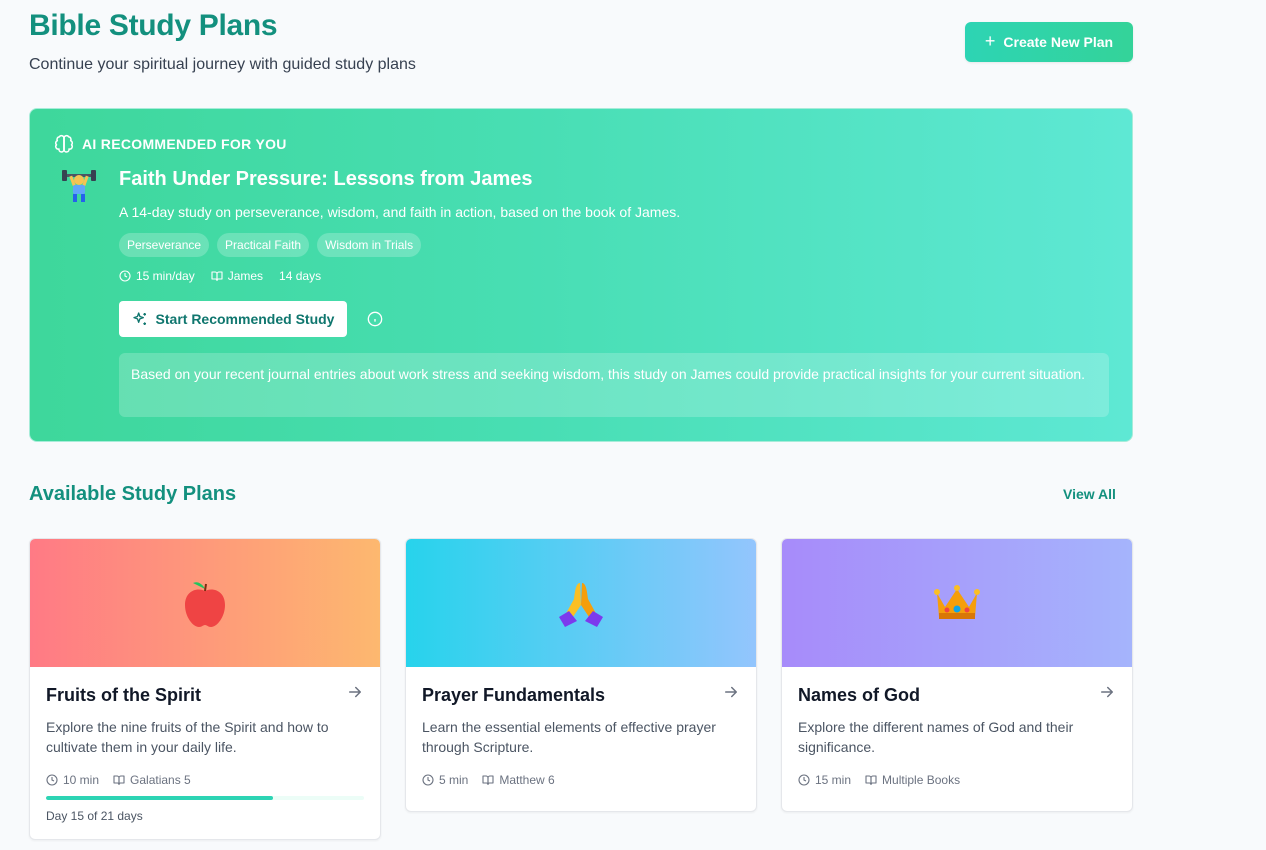 The height and width of the screenshot is (850, 1266). What do you see at coordinates (139, 318) in the screenshot?
I see `sparkles-icon` at bounding box center [139, 318].